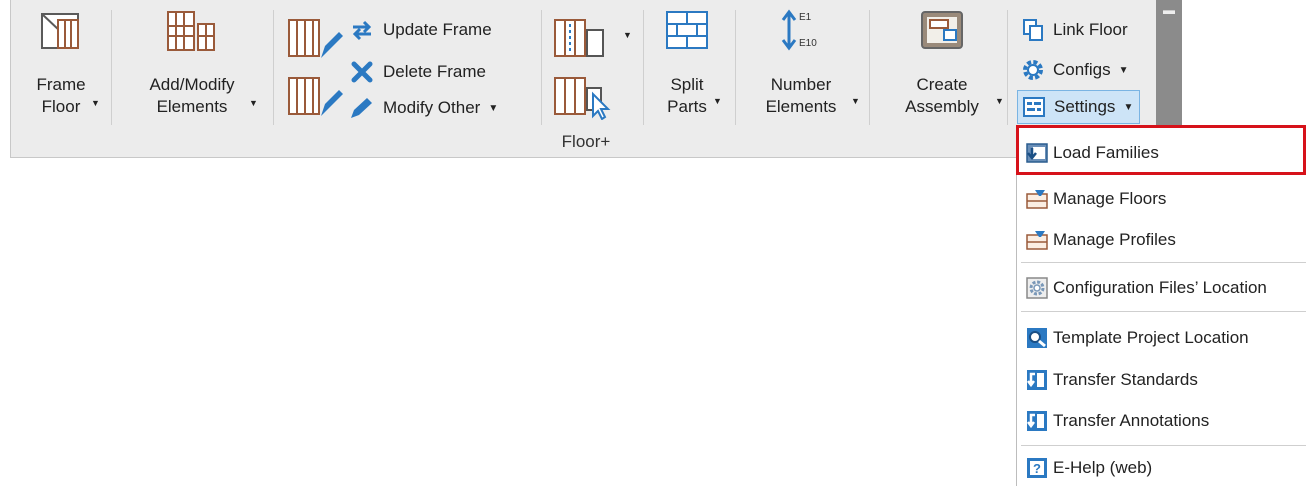 This screenshot has width=1306, height=486. What do you see at coordinates (942, 63) in the screenshot?
I see `create-assembly-button: Create Assembly` at bounding box center [942, 63].